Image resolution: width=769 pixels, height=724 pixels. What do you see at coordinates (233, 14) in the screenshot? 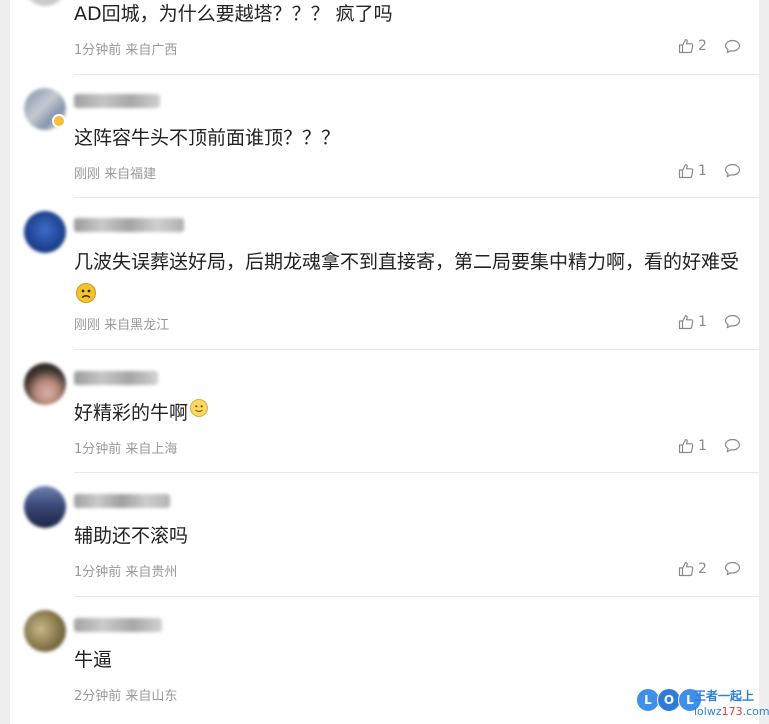
I see `comment-text: AD回城，为什么要越塔？？？ 疯了吗` at bounding box center [233, 14].